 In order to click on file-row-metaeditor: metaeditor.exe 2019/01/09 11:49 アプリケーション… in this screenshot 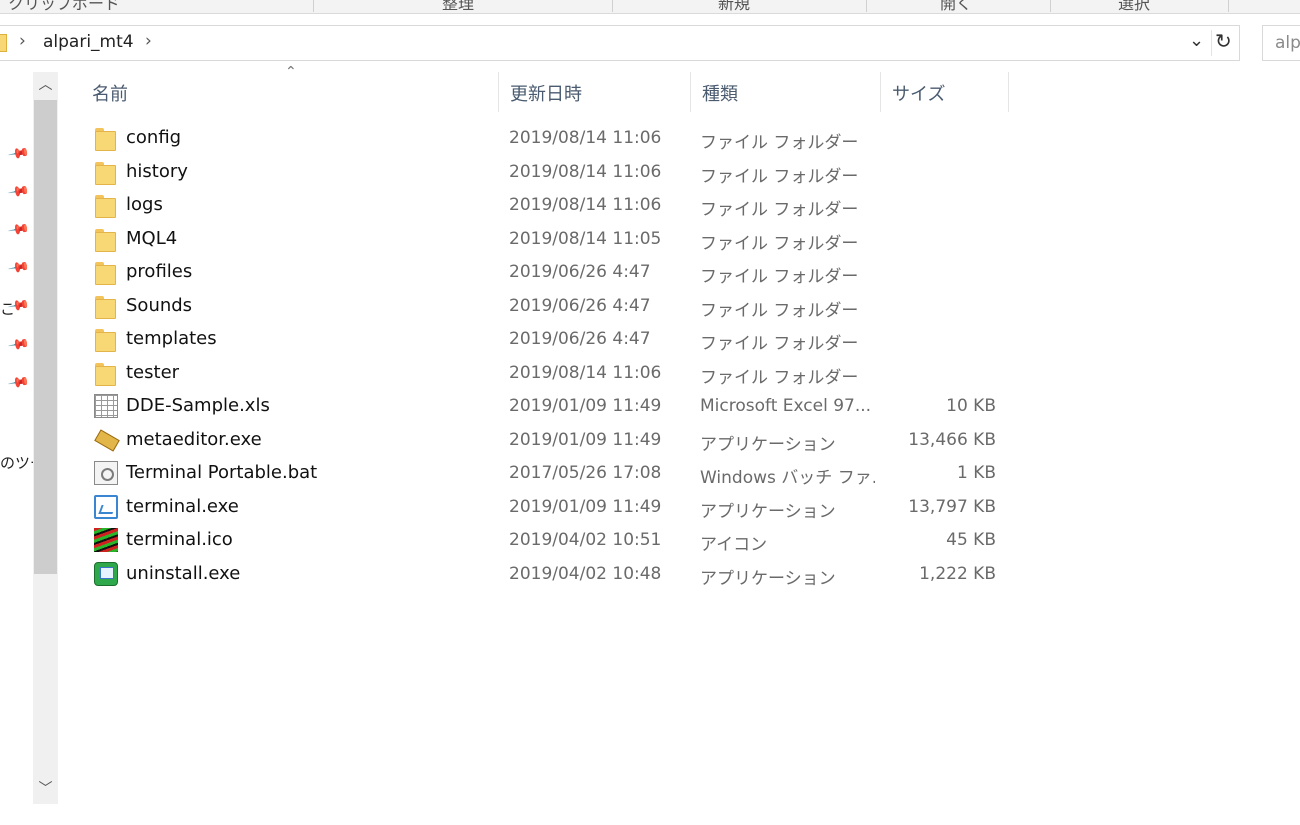, I will do `click(550, 441)`.